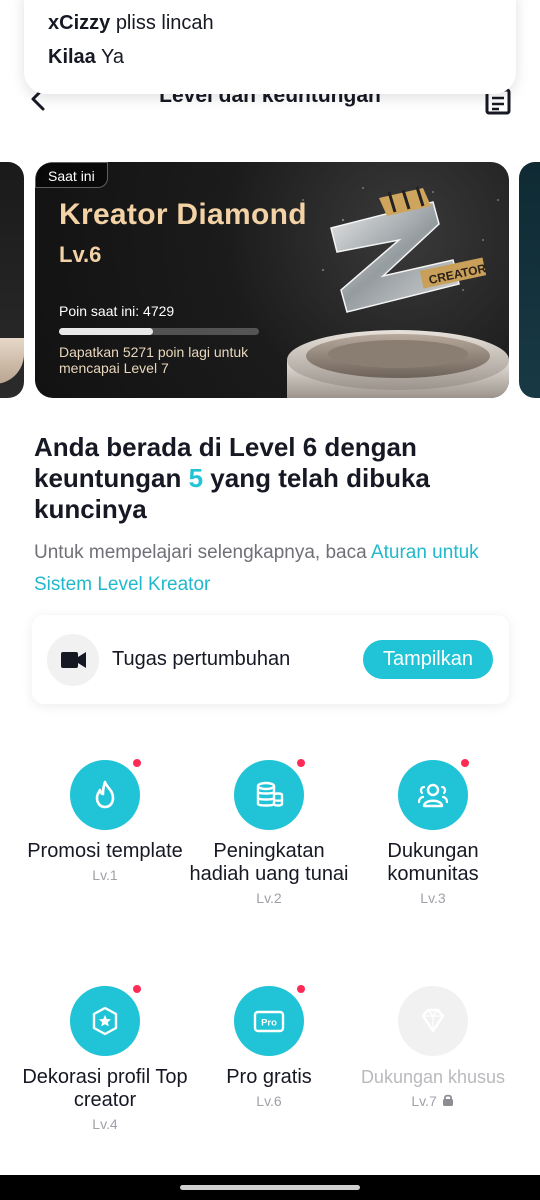 The width and height of the screenshot is (540, 1200). I want to click on benefit-label: Dukungan khusus, so click(433, 1077).